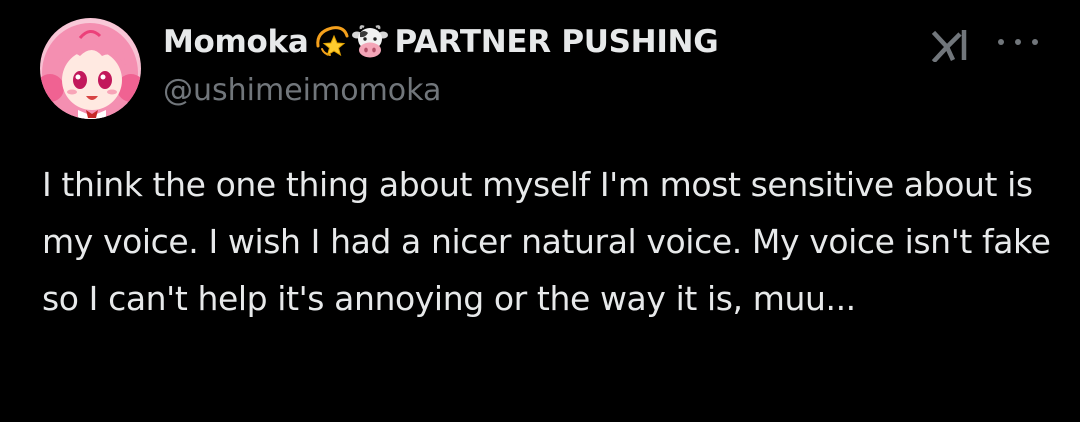 This screenshot has width=1080, height=422. I want to click on xai-grok-logo-icon, so click(952, 46).